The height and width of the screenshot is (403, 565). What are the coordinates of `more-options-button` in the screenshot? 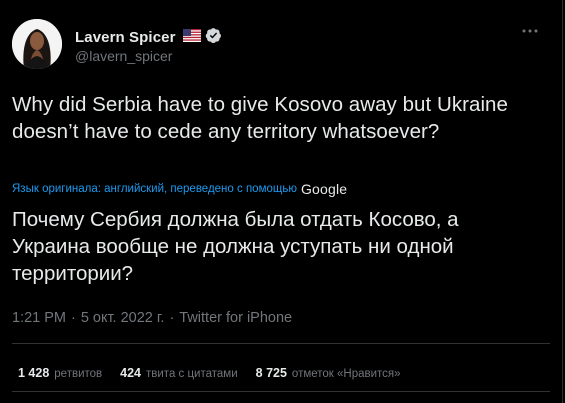 It's located at (530, 31).